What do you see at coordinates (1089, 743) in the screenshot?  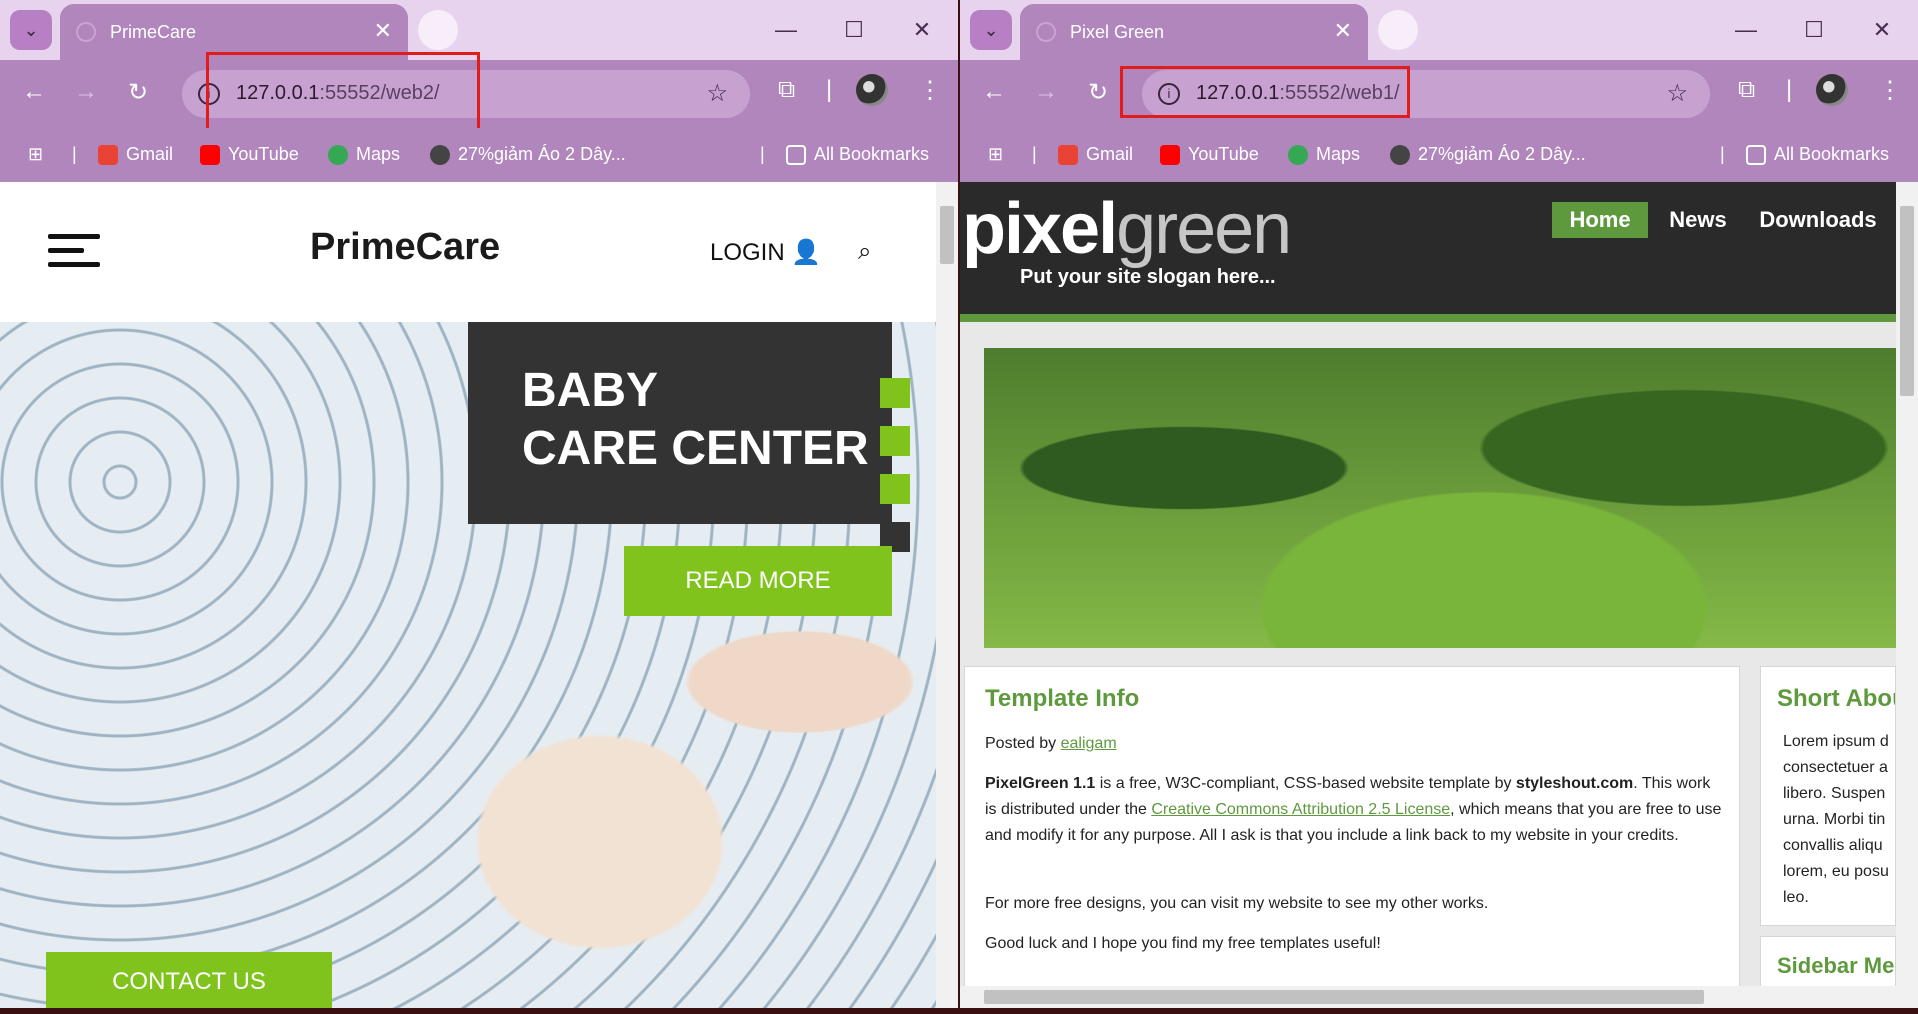 I see `author-link: ealigam` at bounding box center [1089, 743].